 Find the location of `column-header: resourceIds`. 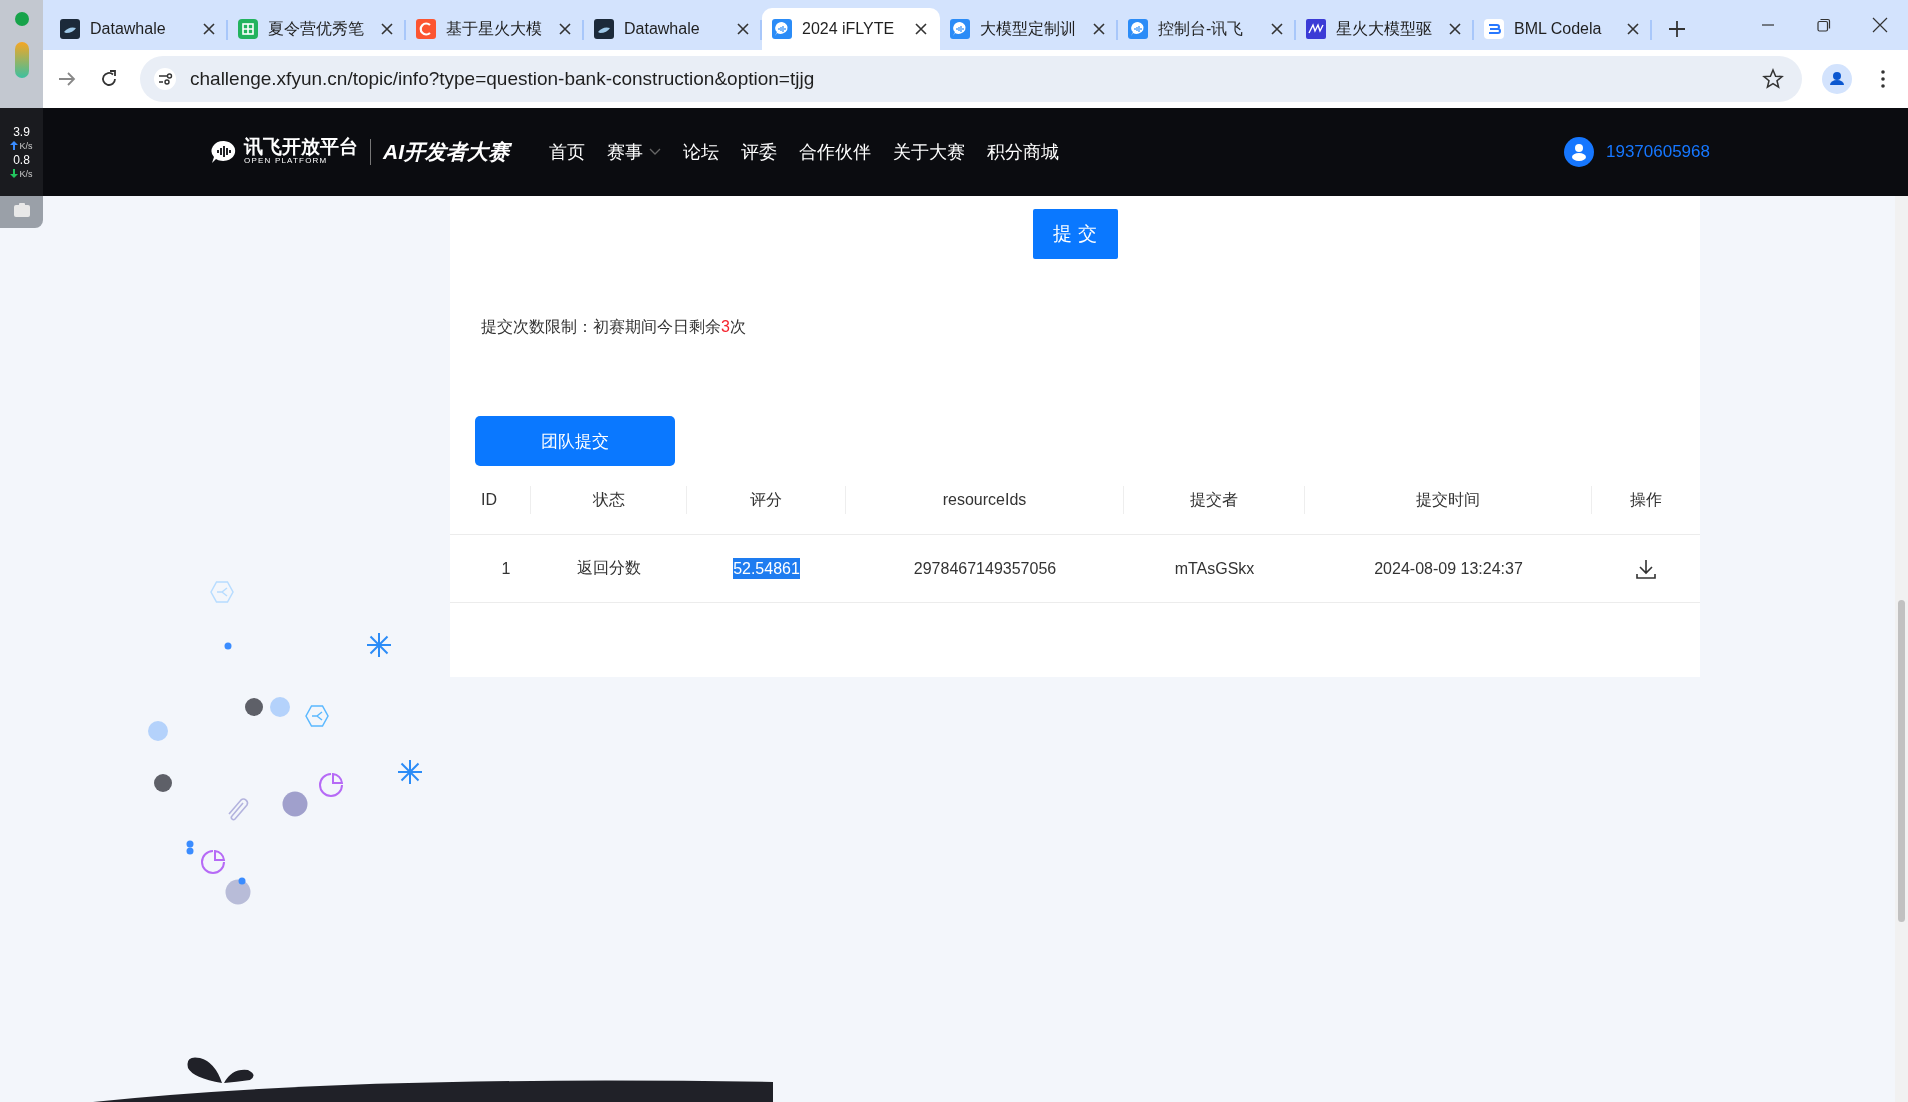

column-header: resourceIds is located at coordinates (985, 500).